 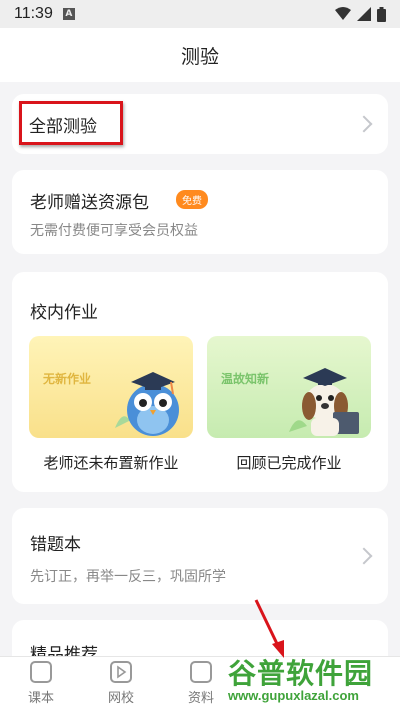 I want to click on notification-a-icon: A, so click(x=68, y=14).